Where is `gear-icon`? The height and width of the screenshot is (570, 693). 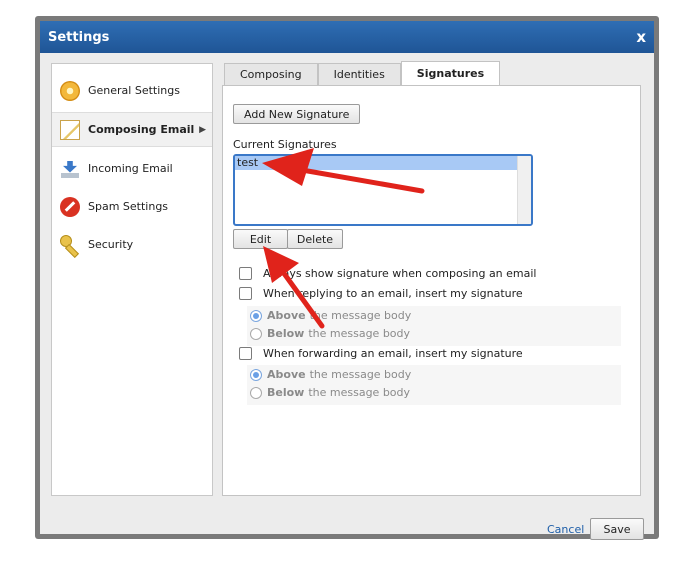
gear-icon is located at coordinates (70, 90).